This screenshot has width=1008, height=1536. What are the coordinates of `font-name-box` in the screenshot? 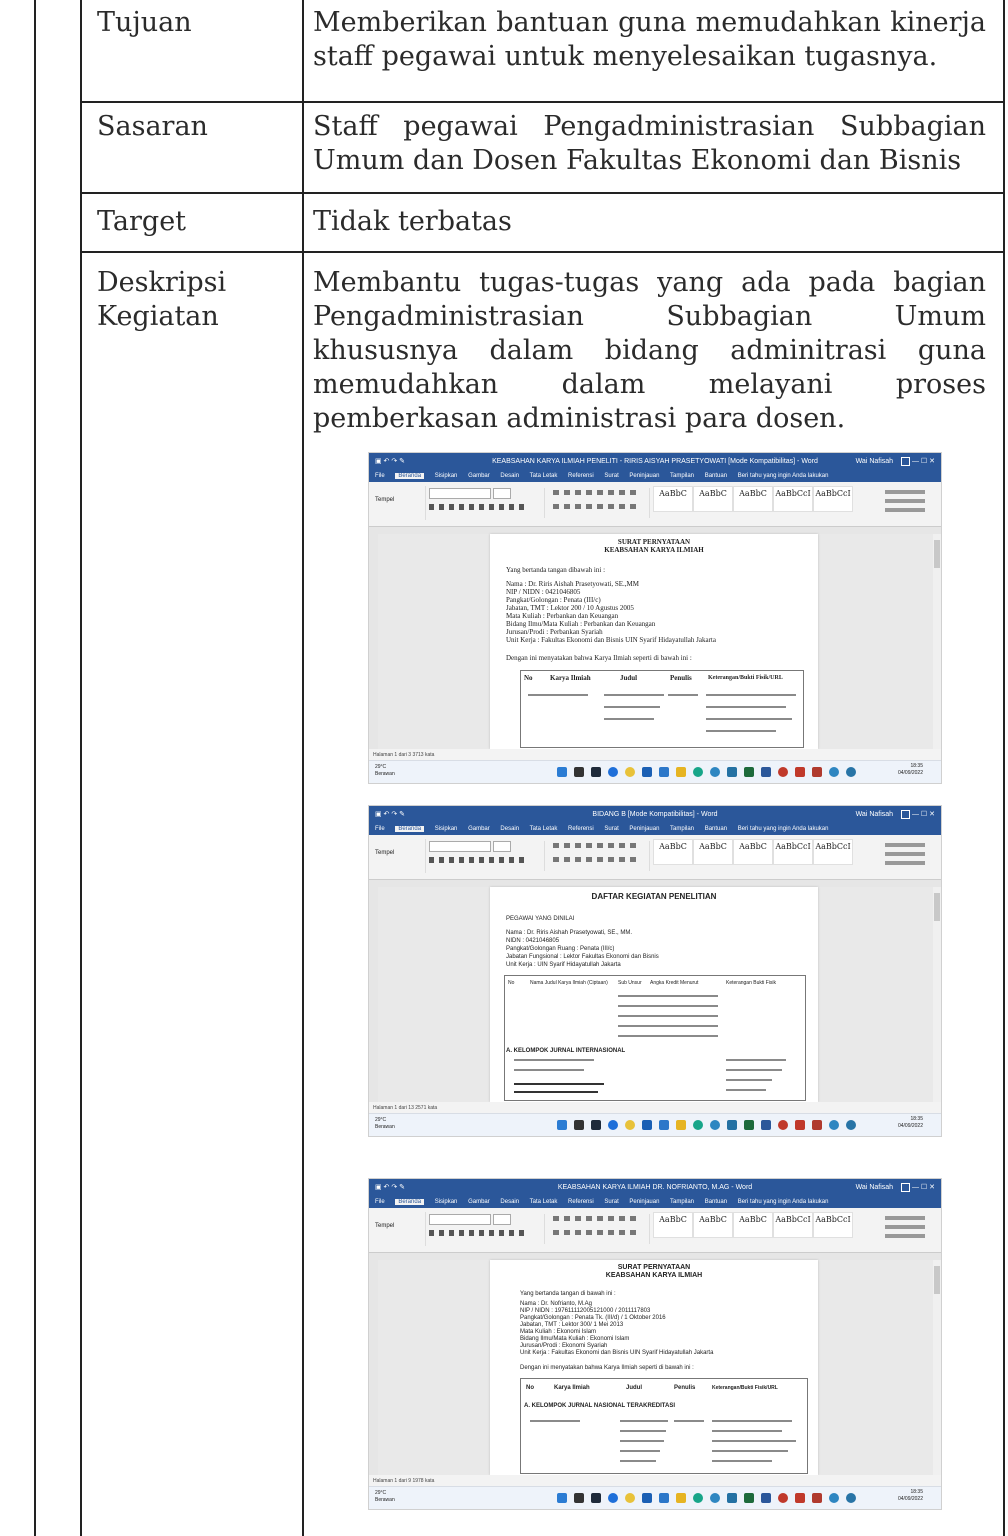 It's located at (460, 846).